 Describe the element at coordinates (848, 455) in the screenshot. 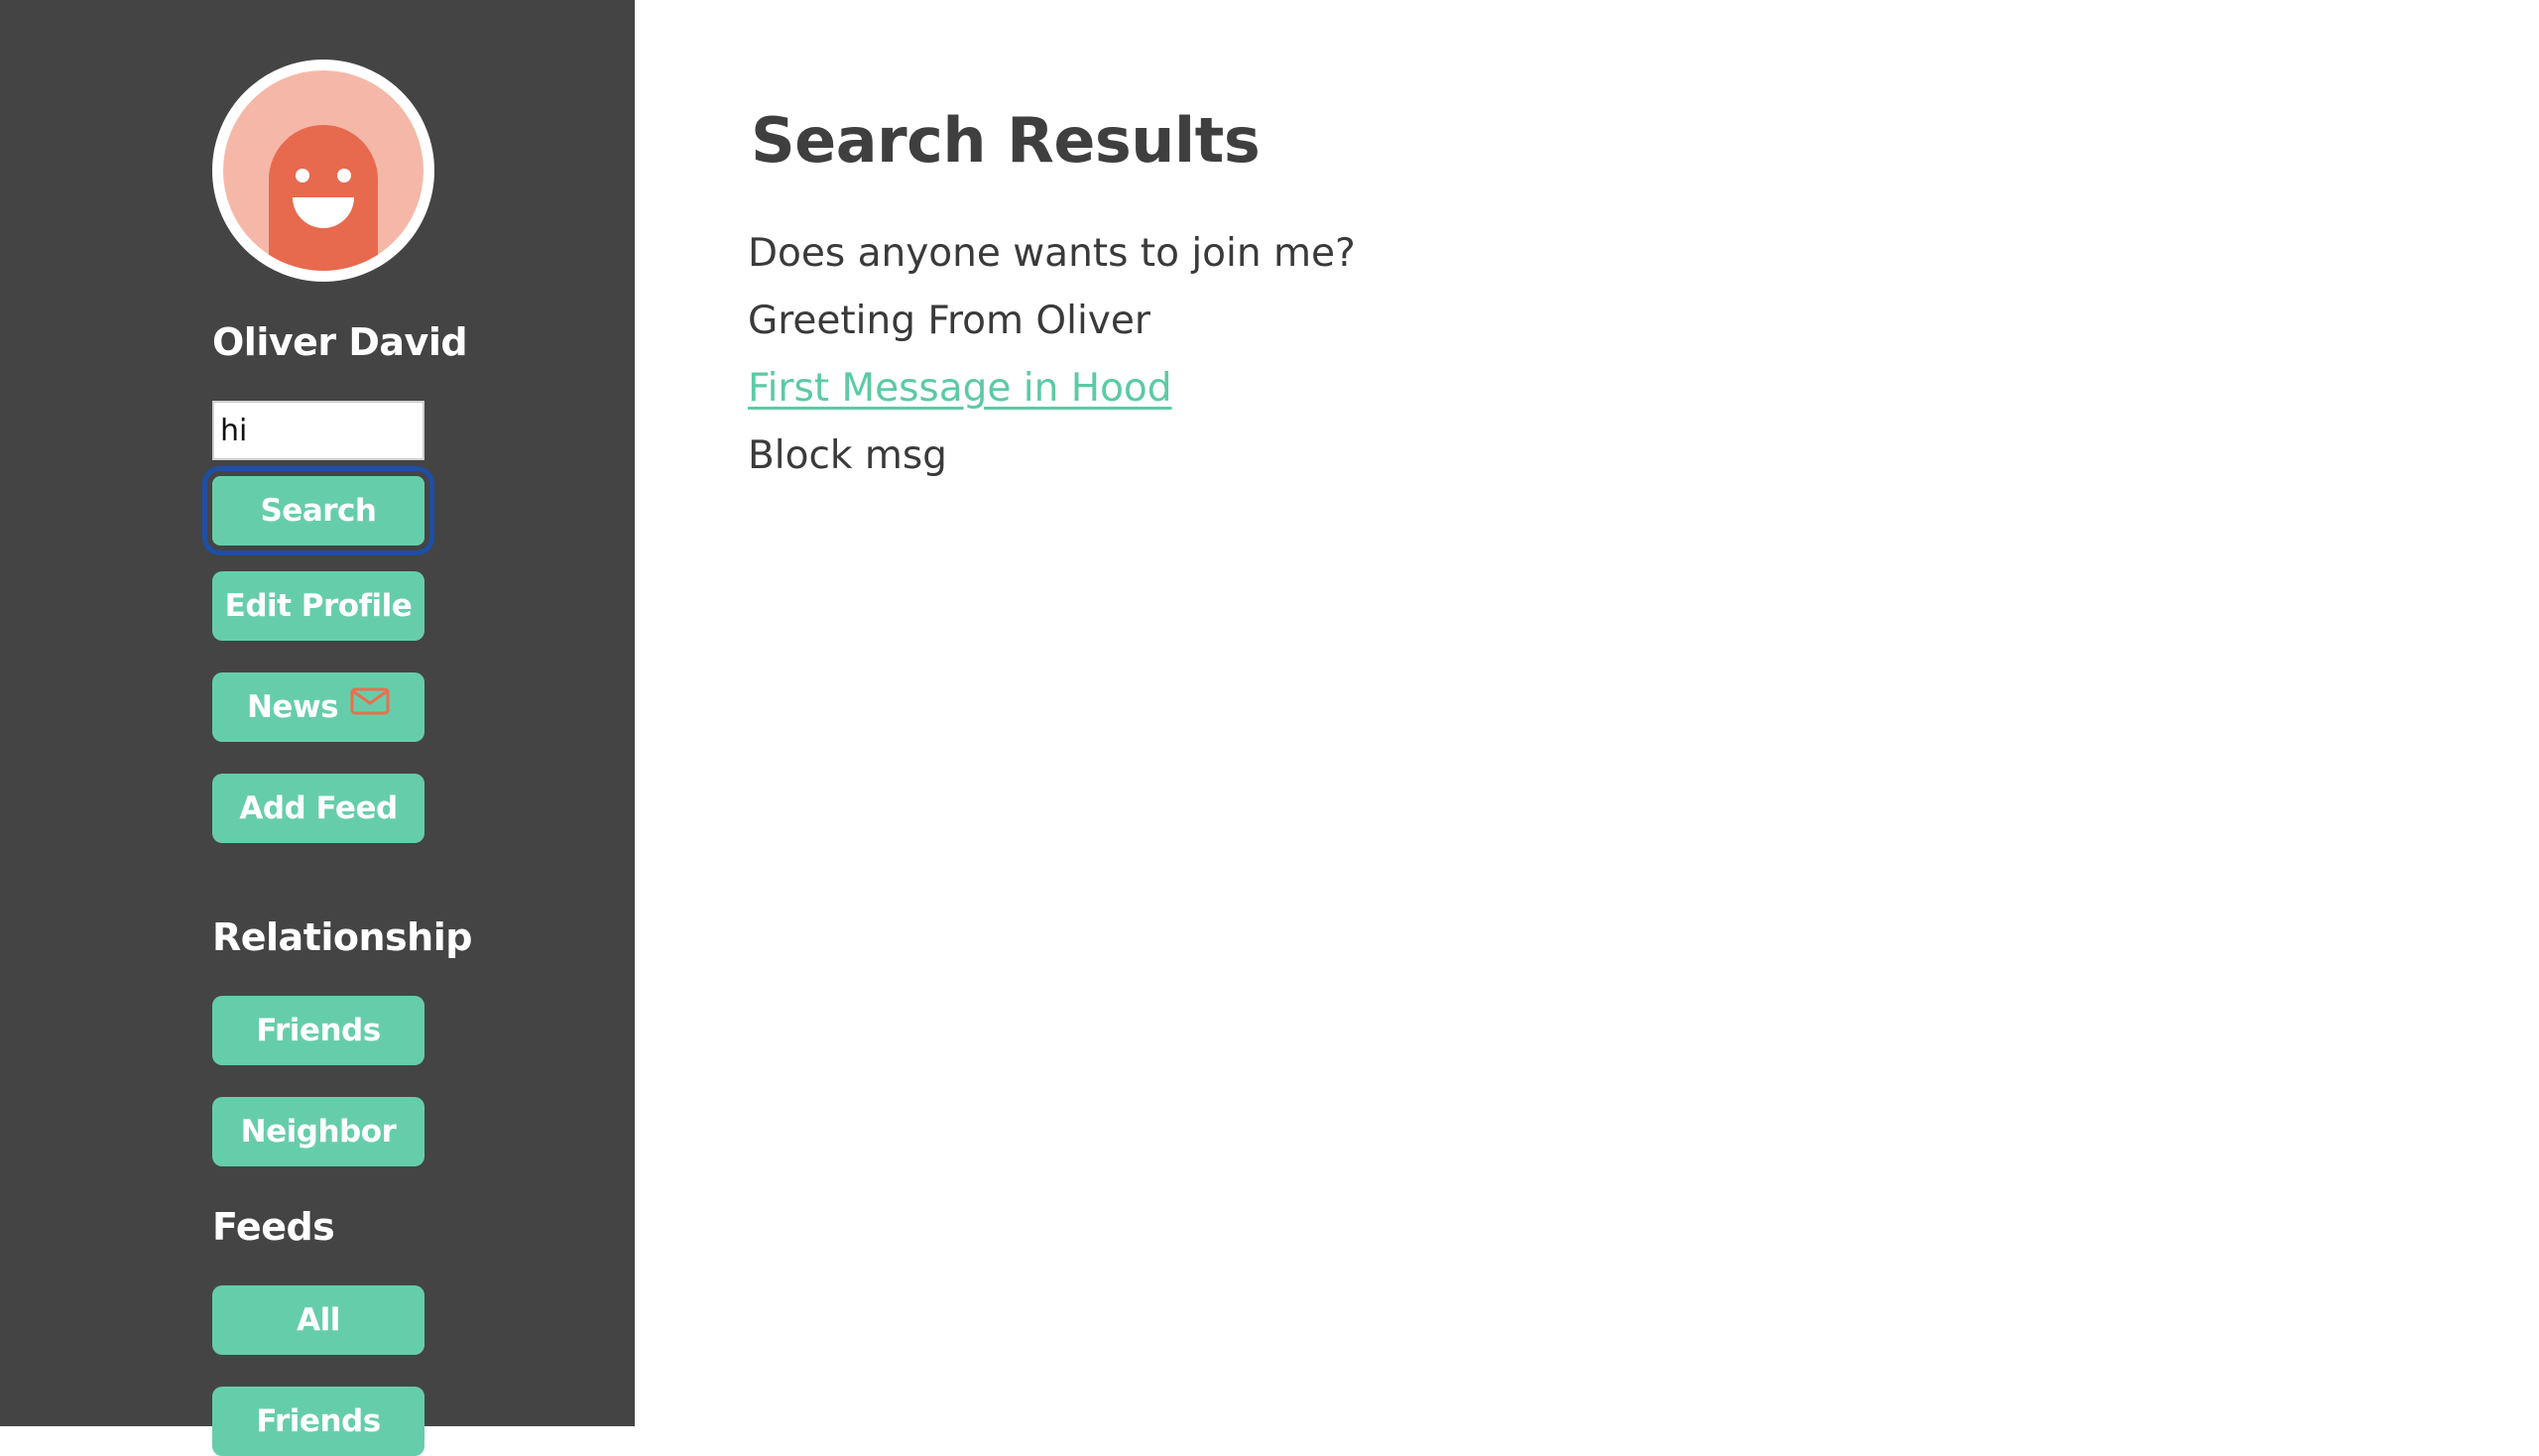

I see `search-result-item: Block msg` at that location.